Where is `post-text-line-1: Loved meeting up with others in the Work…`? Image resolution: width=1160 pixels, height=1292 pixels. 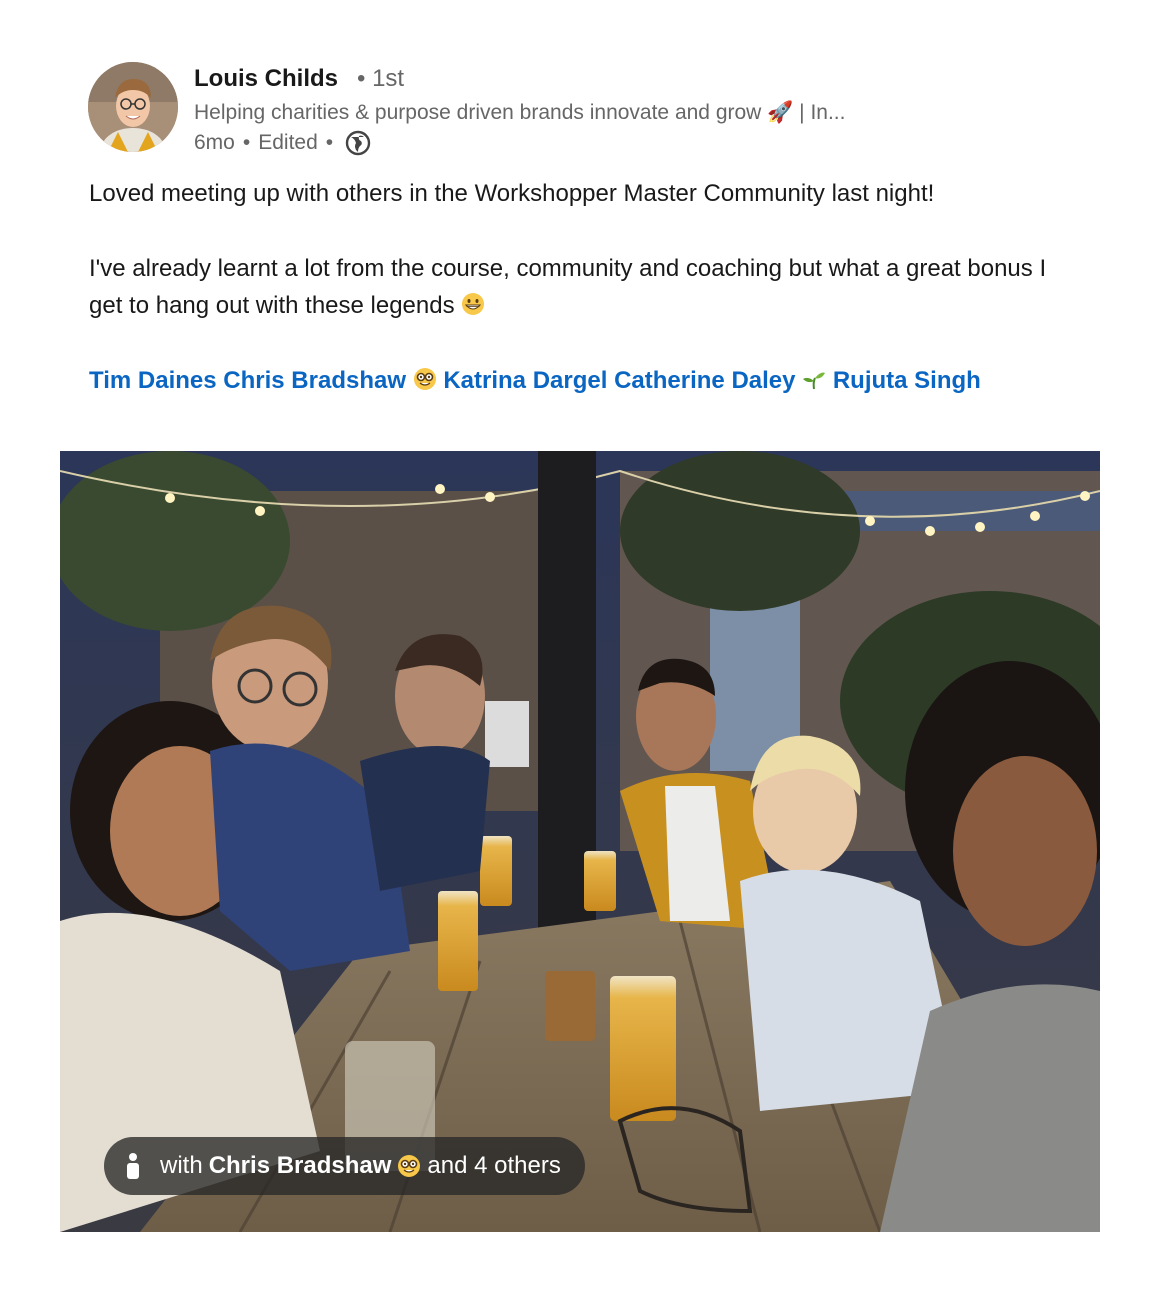 post-text-line-1: Loved meeting up with others in the Work… is located at coordinates (512, 193).